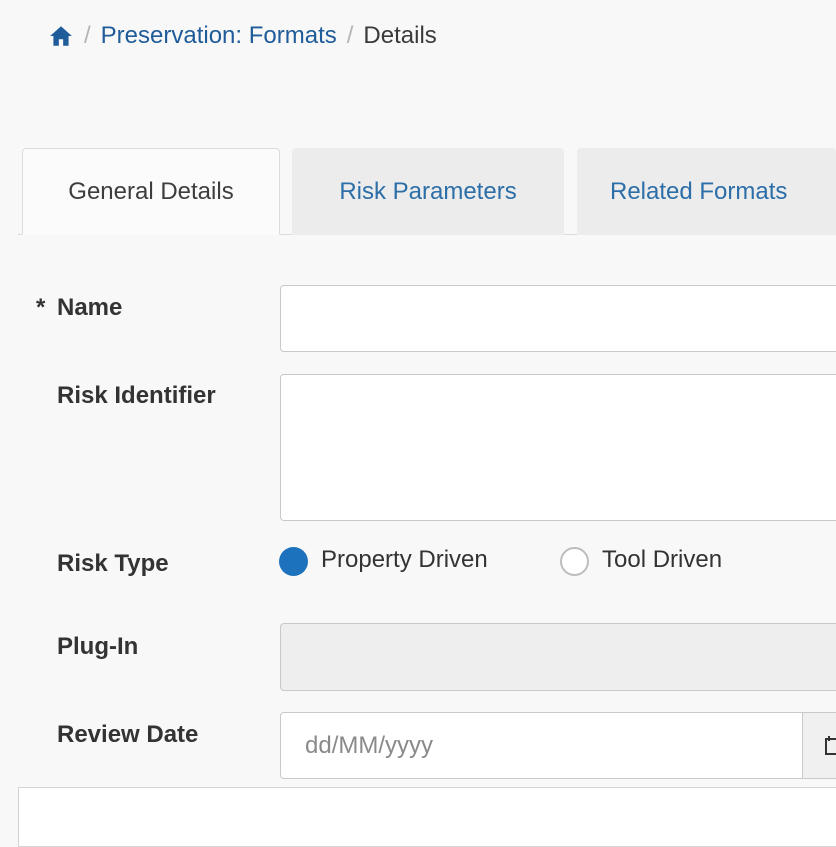 This screenshot has height=847, width=836. What do you see at coordinates (558, 447) in the screenshot?
I see `risk-identifier-textarea` at bounding box center [558, 447].